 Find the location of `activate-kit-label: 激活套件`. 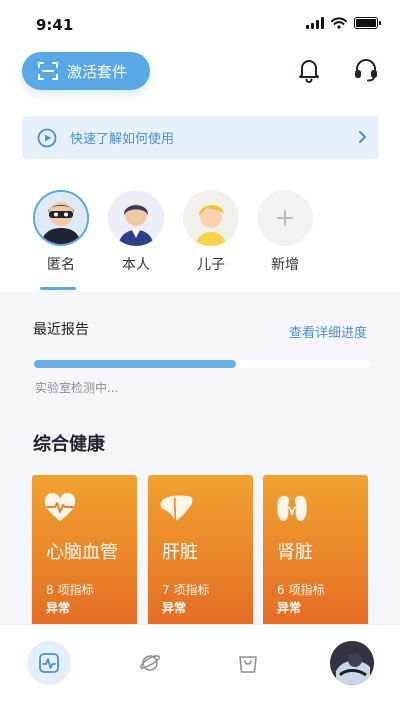

activate-kit-label: 激活套件 is located at coordinates (97, 71).